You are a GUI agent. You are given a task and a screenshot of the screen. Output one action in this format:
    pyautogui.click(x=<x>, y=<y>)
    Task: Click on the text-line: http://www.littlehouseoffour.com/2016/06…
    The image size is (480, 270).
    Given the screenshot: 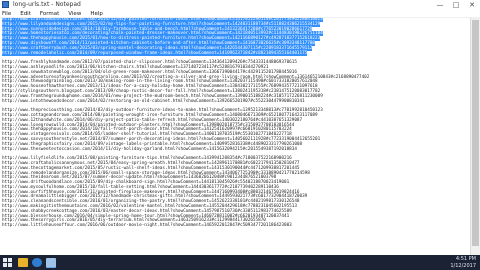 What is the action you would take?
    pyautogui.click(x=235, y=226)
    